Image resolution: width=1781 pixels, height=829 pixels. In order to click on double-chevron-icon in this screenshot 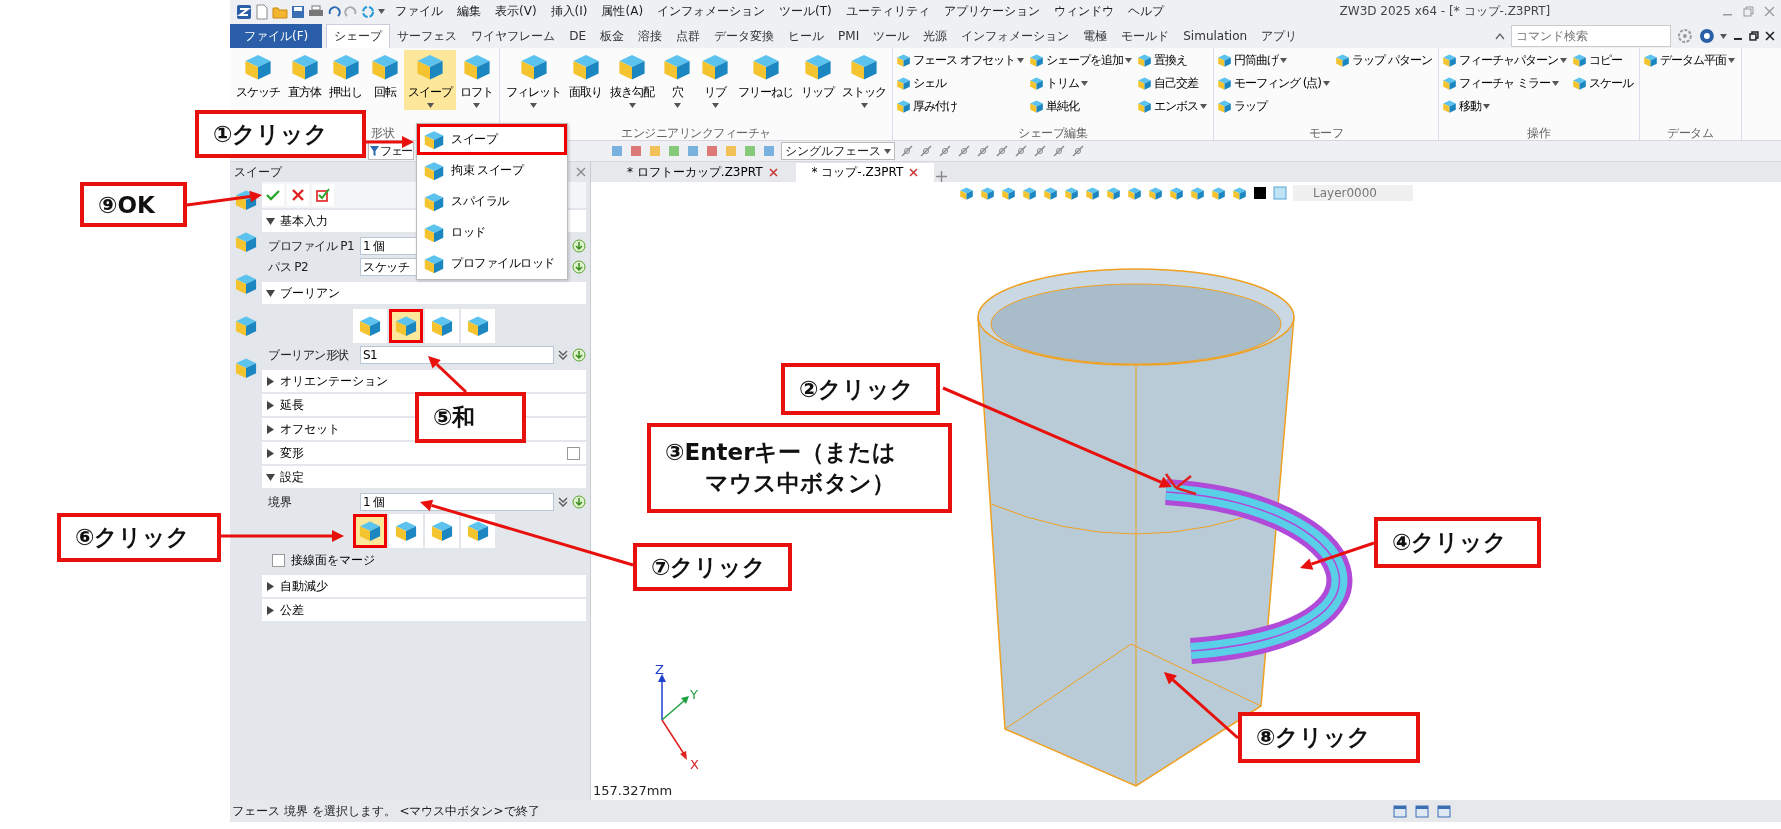, I will do `click(563, 502)`.